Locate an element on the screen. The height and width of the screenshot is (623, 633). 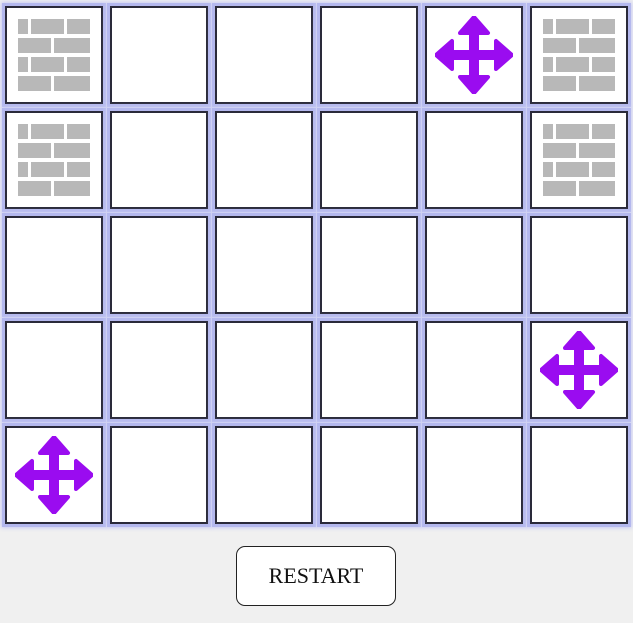
board-cell-r2-c2 is located at coordinates (159, 160).